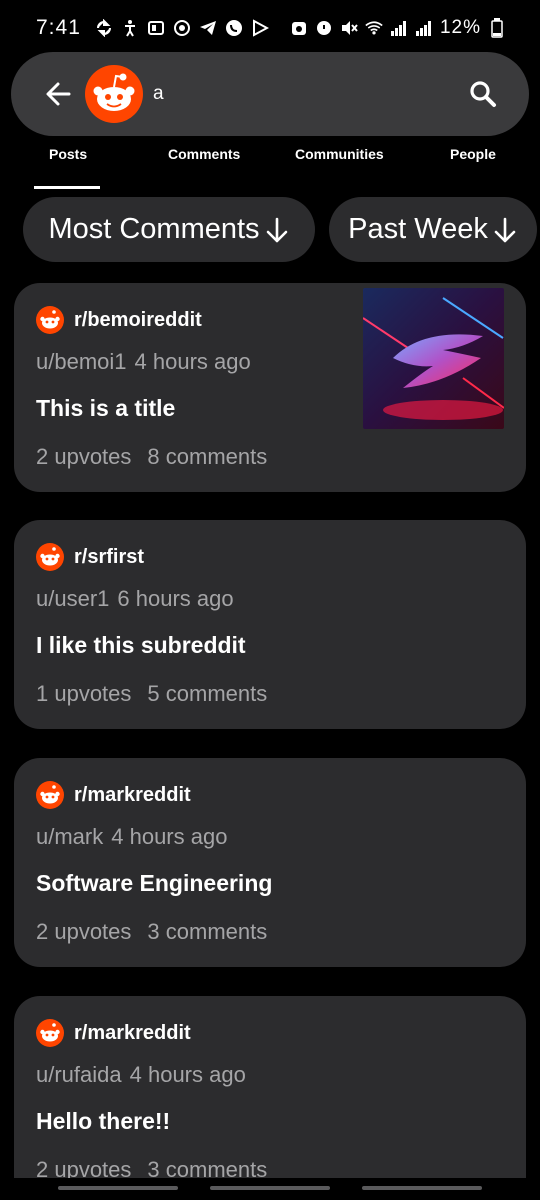  I want to click on tab-comments: Comments, so click(204, 154).